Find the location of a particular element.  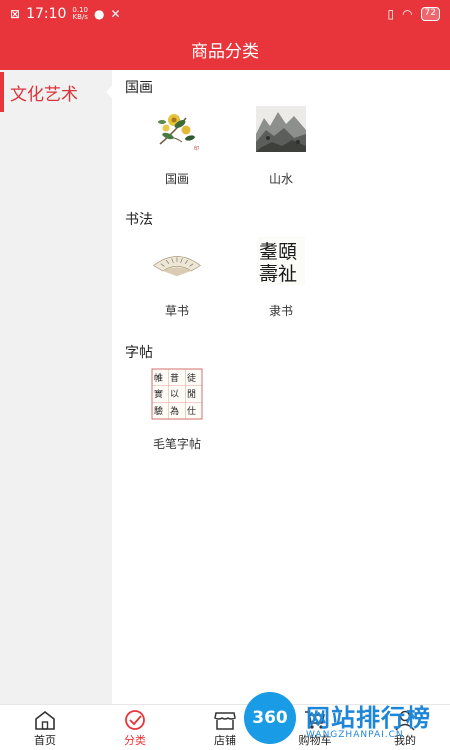

page-title: 商品分类 is located at coordinates (225, 51).